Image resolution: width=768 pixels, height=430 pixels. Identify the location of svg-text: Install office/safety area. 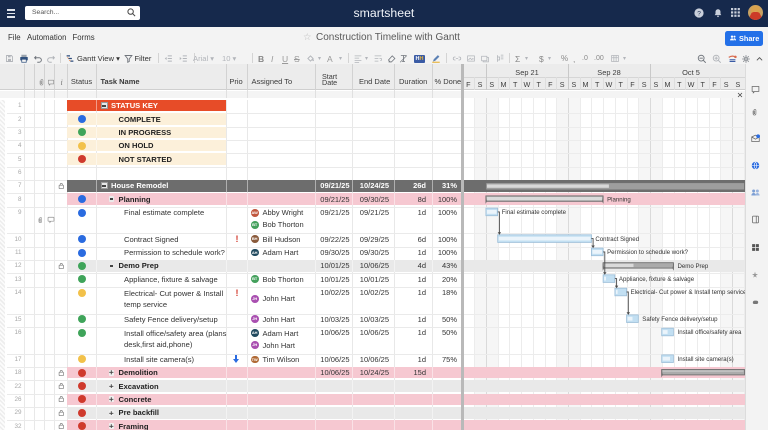
(710, 332).